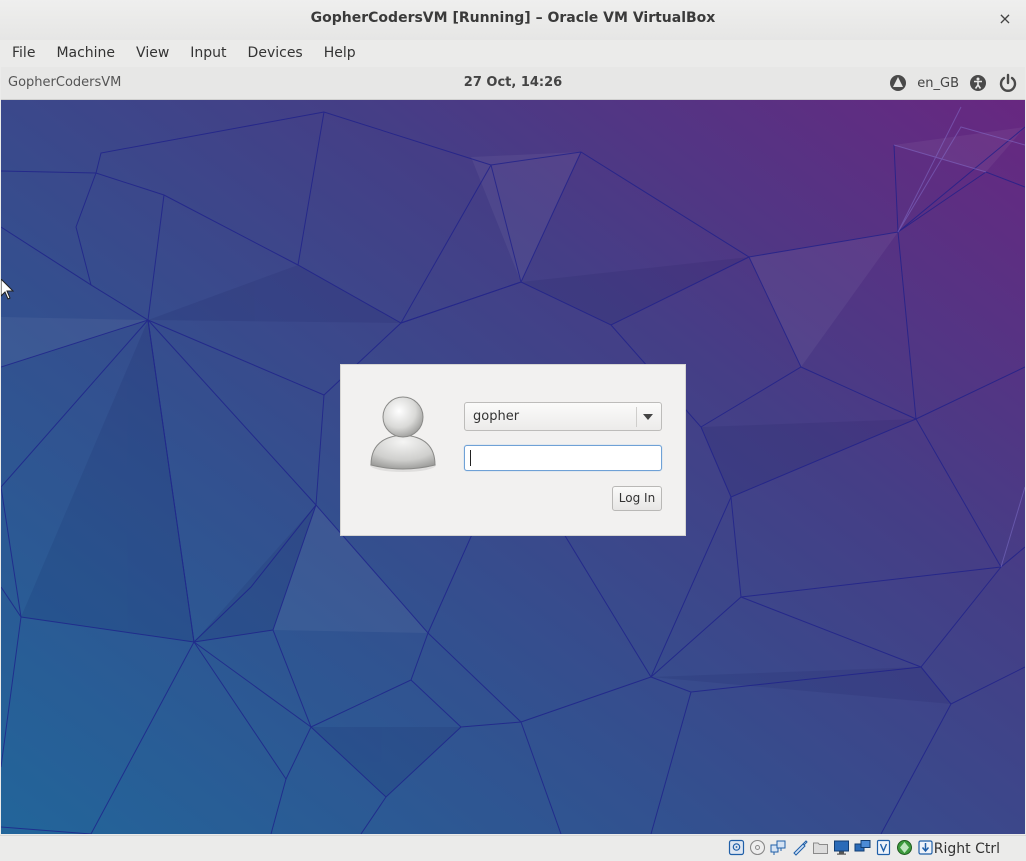 This screenshot has width=1026, height=861. Describe the element at coordinates (1008, 83) in the screenshot. I see `power-icon` at that location.